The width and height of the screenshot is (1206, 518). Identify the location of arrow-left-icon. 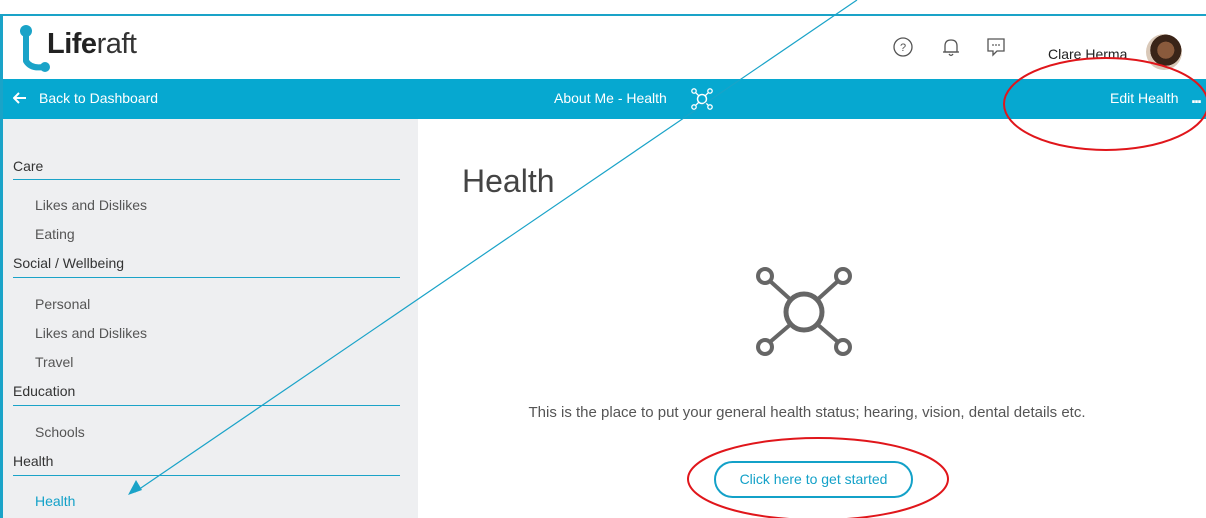
(19, 98).